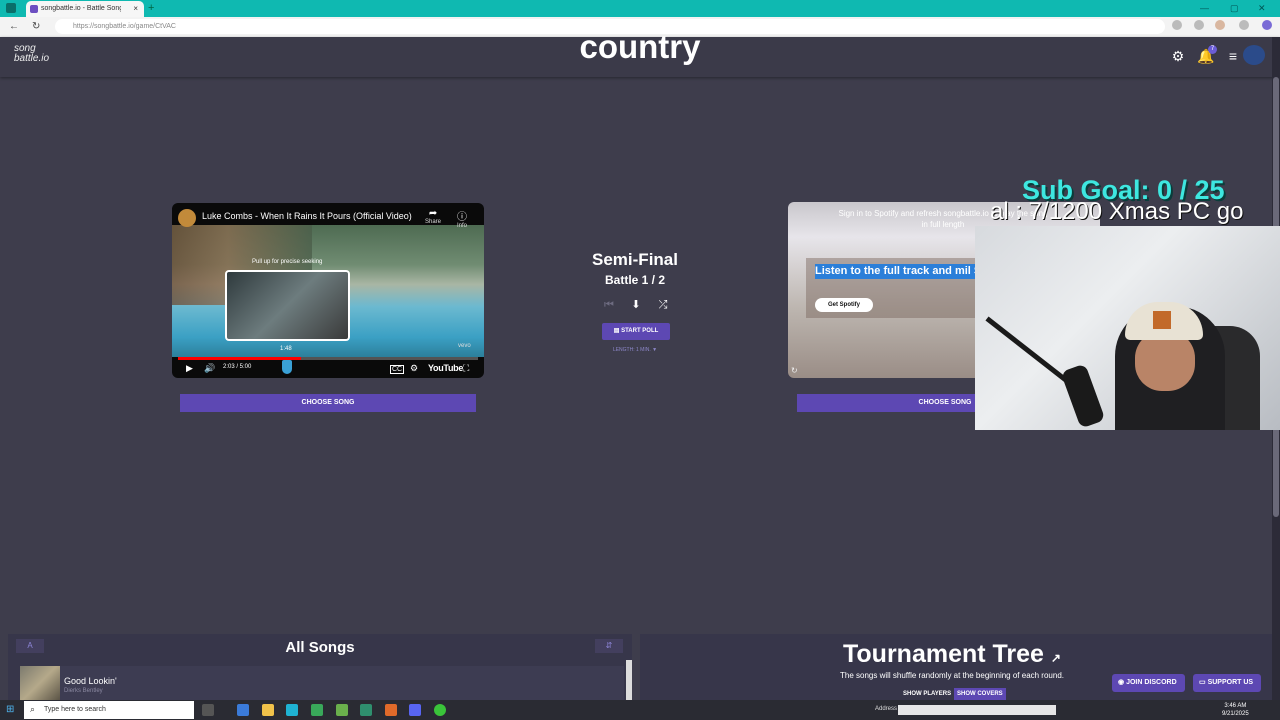 The height and width of the screenshot is (720, 1280). Describe the element at coordinates (189, 368) in the screenshot. I see `play-icon: ▶` at that location.